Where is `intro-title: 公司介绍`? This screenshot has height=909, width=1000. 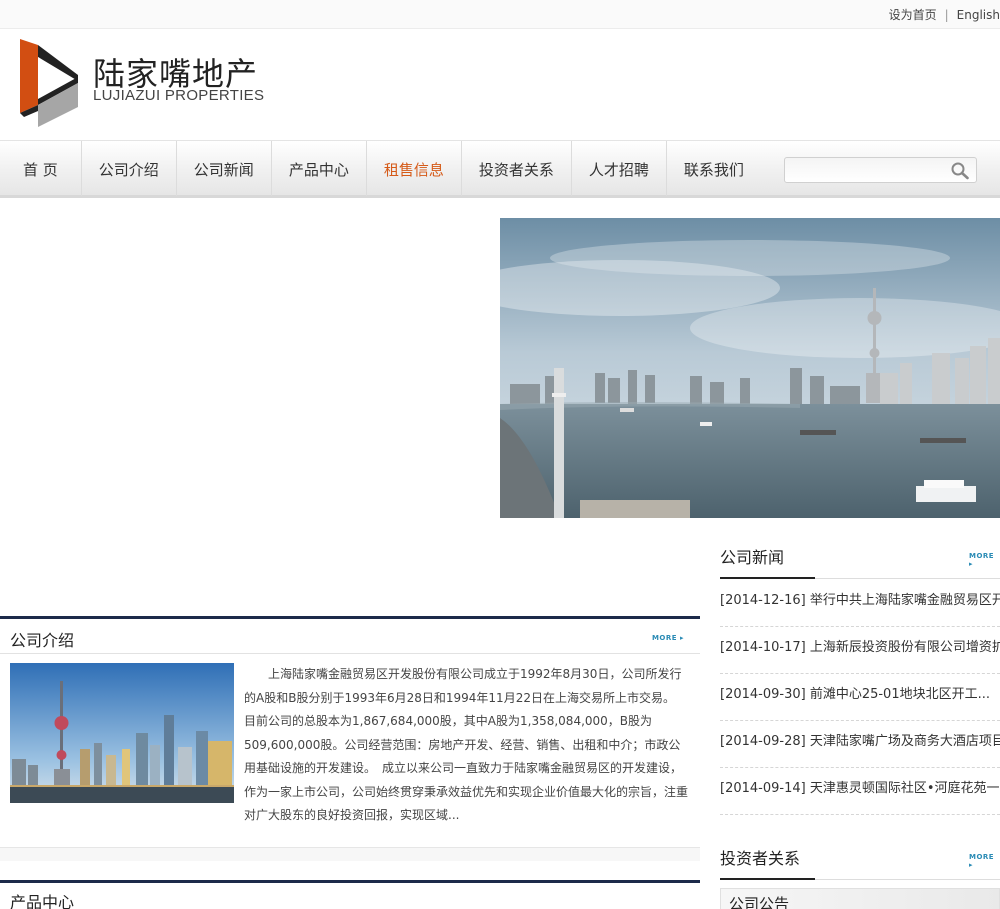
intro-title: 公司介绍 is located at coordinates (42, 640).